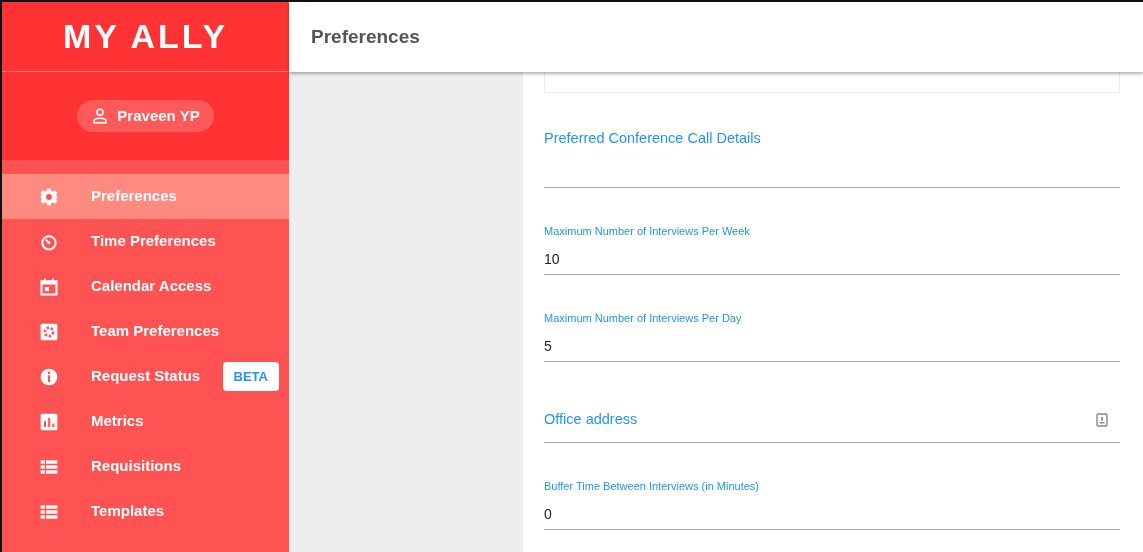  I want to click on badge-icon, so click(1102, 420).